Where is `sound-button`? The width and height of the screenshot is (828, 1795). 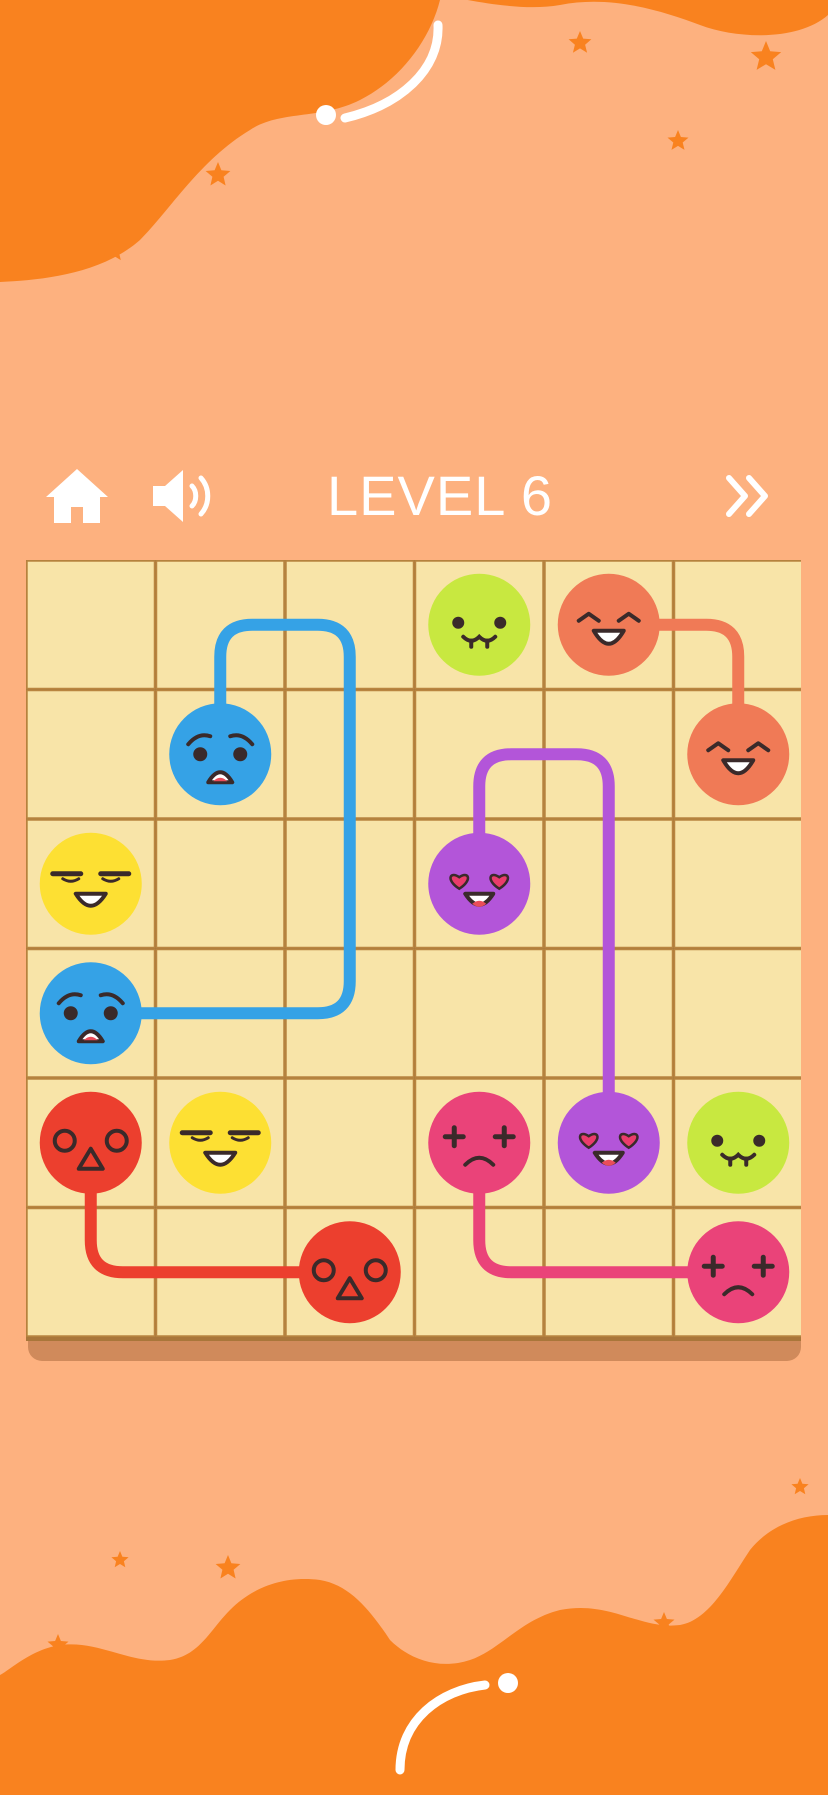
sound-button is located at coordinates (183, 496).